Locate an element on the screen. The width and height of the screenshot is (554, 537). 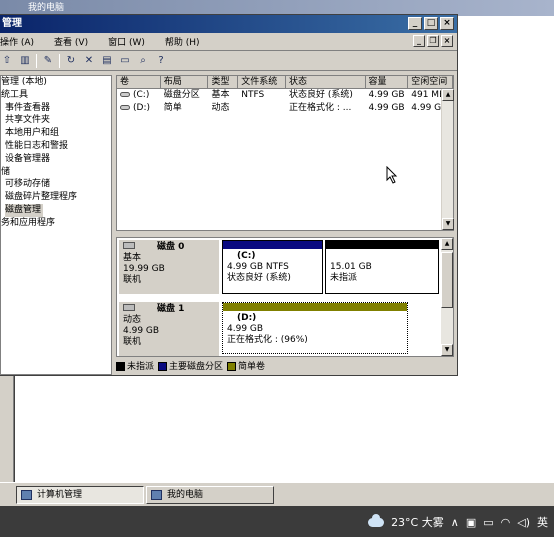
tree-item: 设备管理器 is located at coordinates (56, 159).